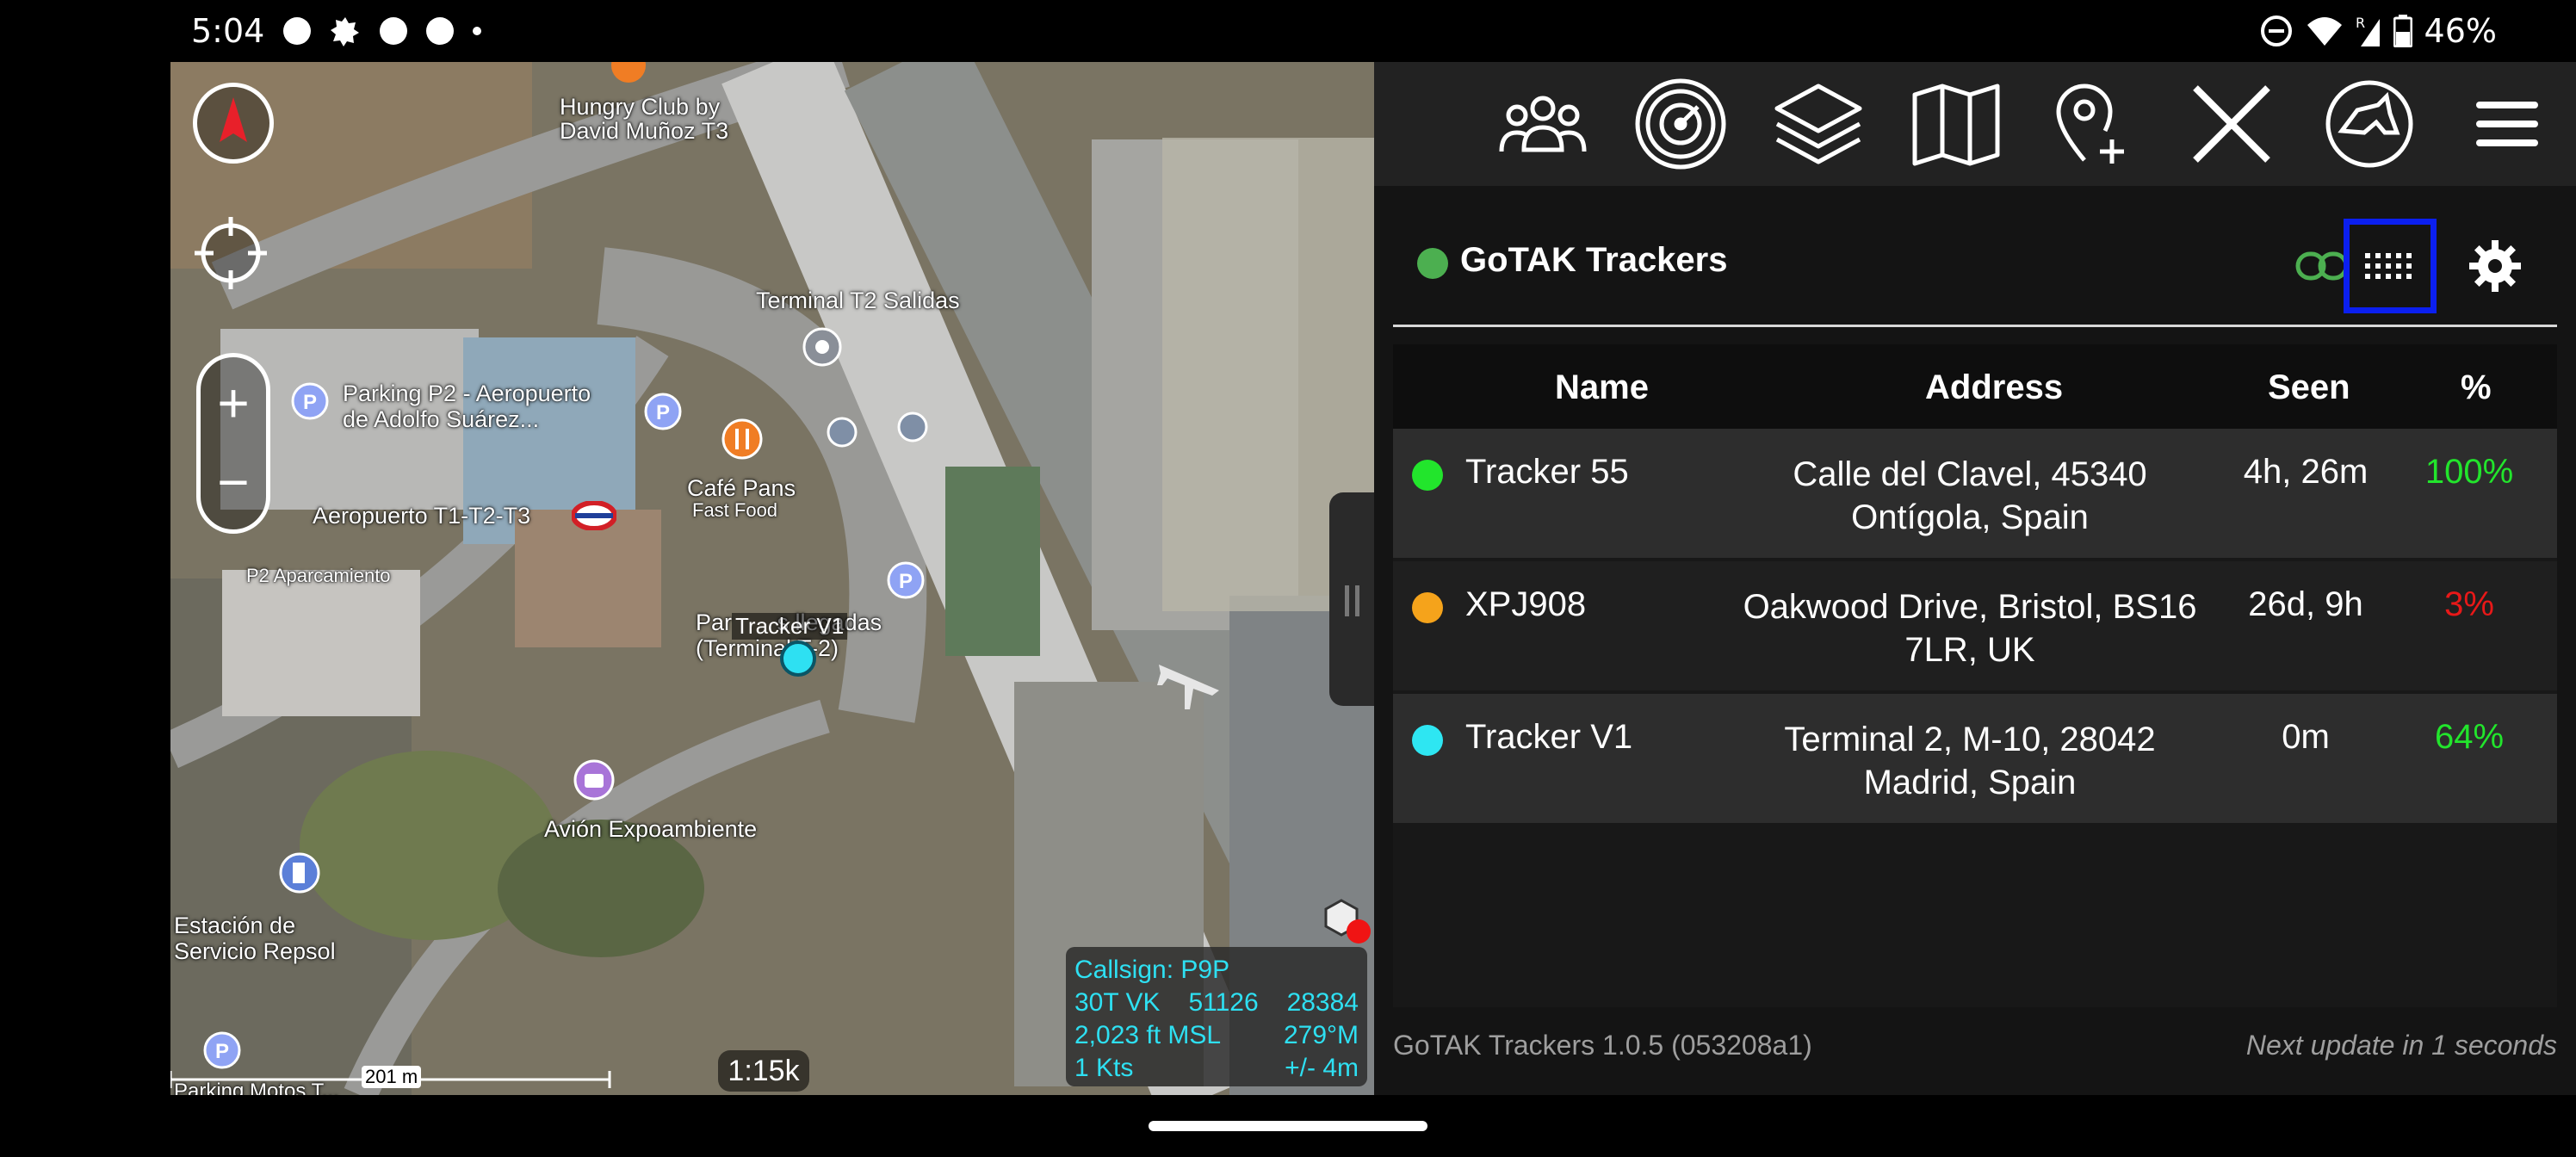 The height and width of the screenshot is (1157, 2576). What do you see at coordinates (2469, 472) in the screenshot?
I see `tracker-battery: 100%` at bounding box center [2469, 472].